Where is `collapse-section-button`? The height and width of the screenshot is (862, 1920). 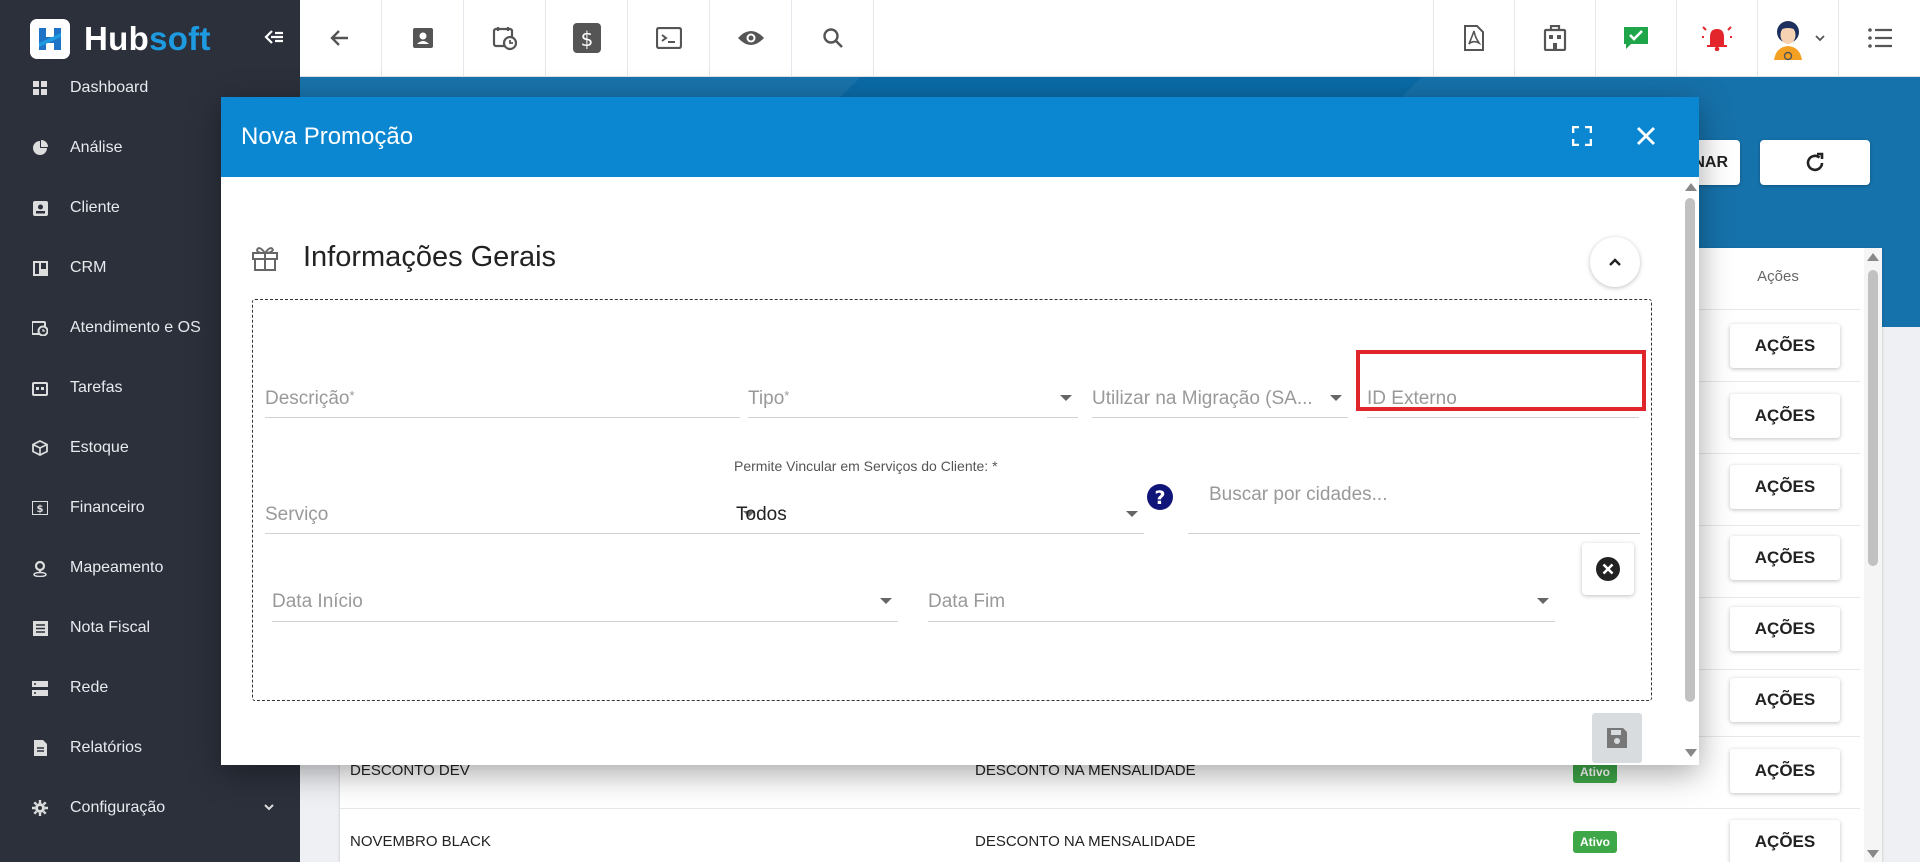 collapse-section-button is located at coordinates (1615, 262).